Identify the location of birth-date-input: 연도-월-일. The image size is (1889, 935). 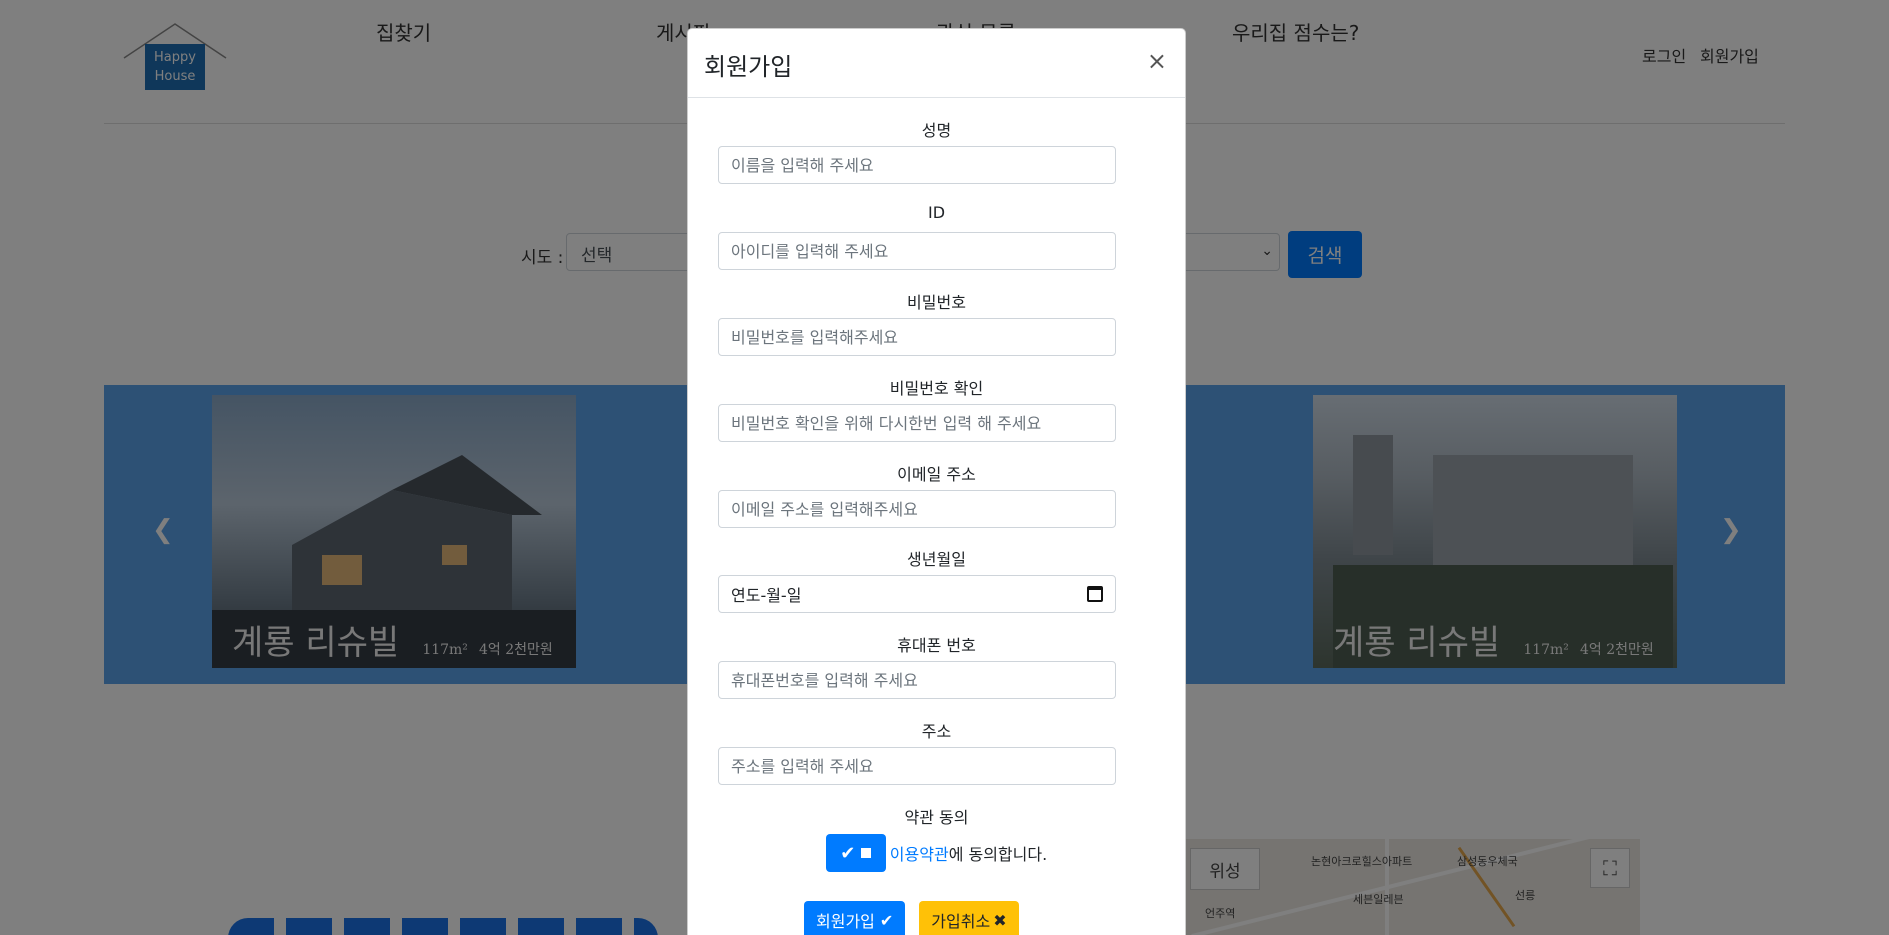
(917, 594).